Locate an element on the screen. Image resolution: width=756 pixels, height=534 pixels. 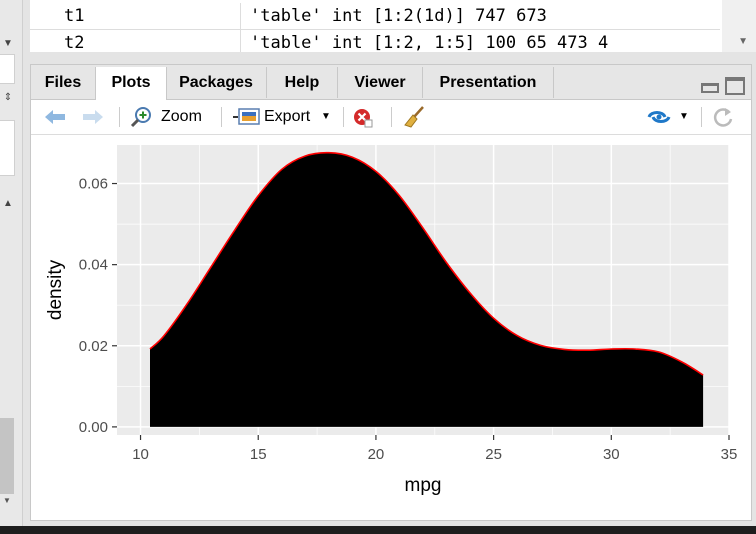
forward-arrow-icon is located at coordinates (93, 117).